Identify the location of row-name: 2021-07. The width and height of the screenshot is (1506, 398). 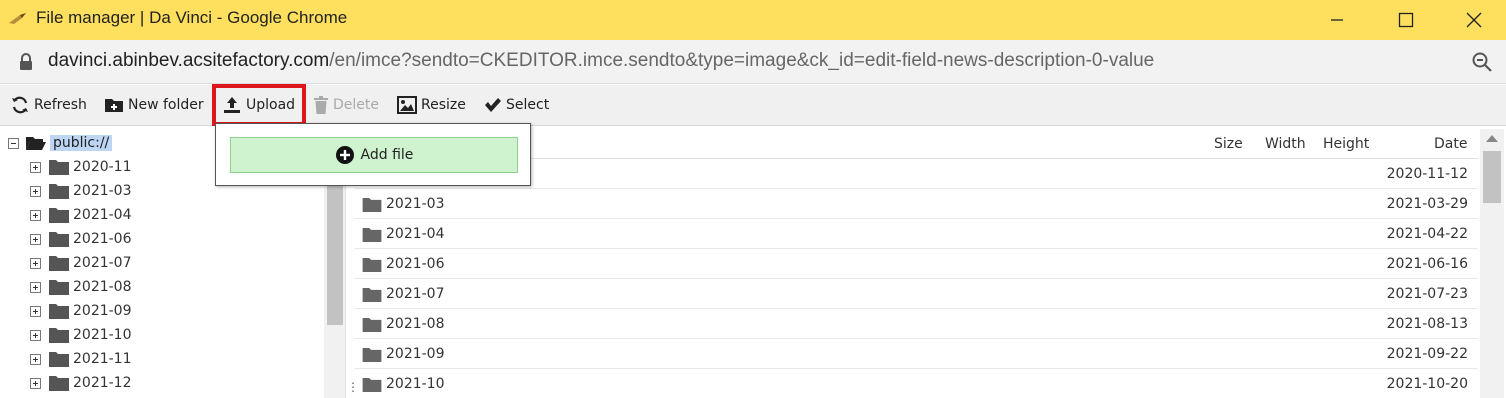
(415, 294).